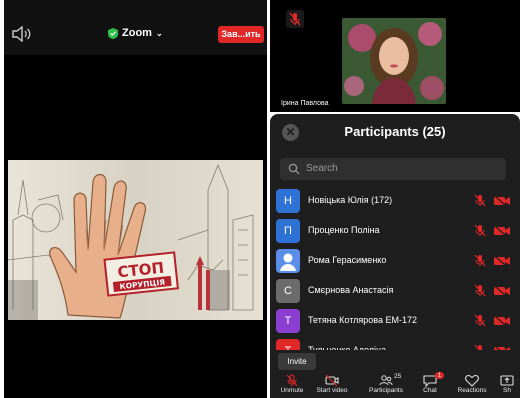 The height and width of the screenshot is (398, 520). Describe the element at coordinates (395, 260) in the screenshot. I see `participant-row: Рома Герасименко` at that location.